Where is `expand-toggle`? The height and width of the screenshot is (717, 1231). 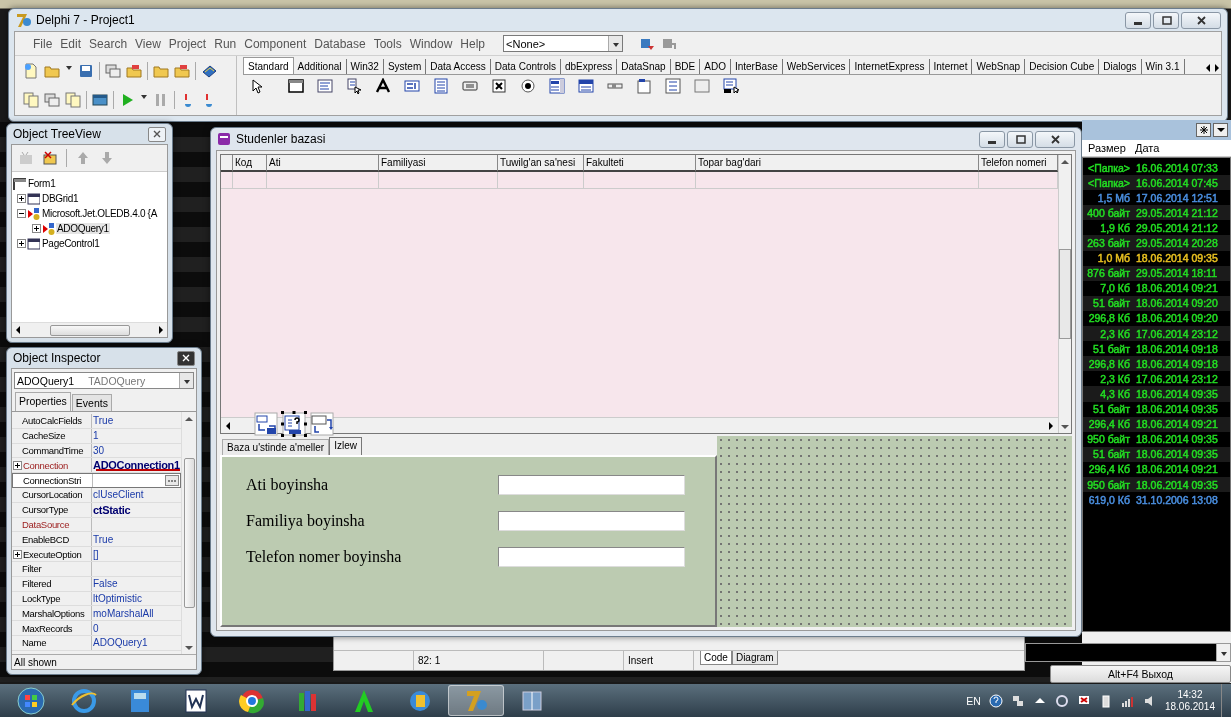
expand-toggle is located at coordinates (17, 465).